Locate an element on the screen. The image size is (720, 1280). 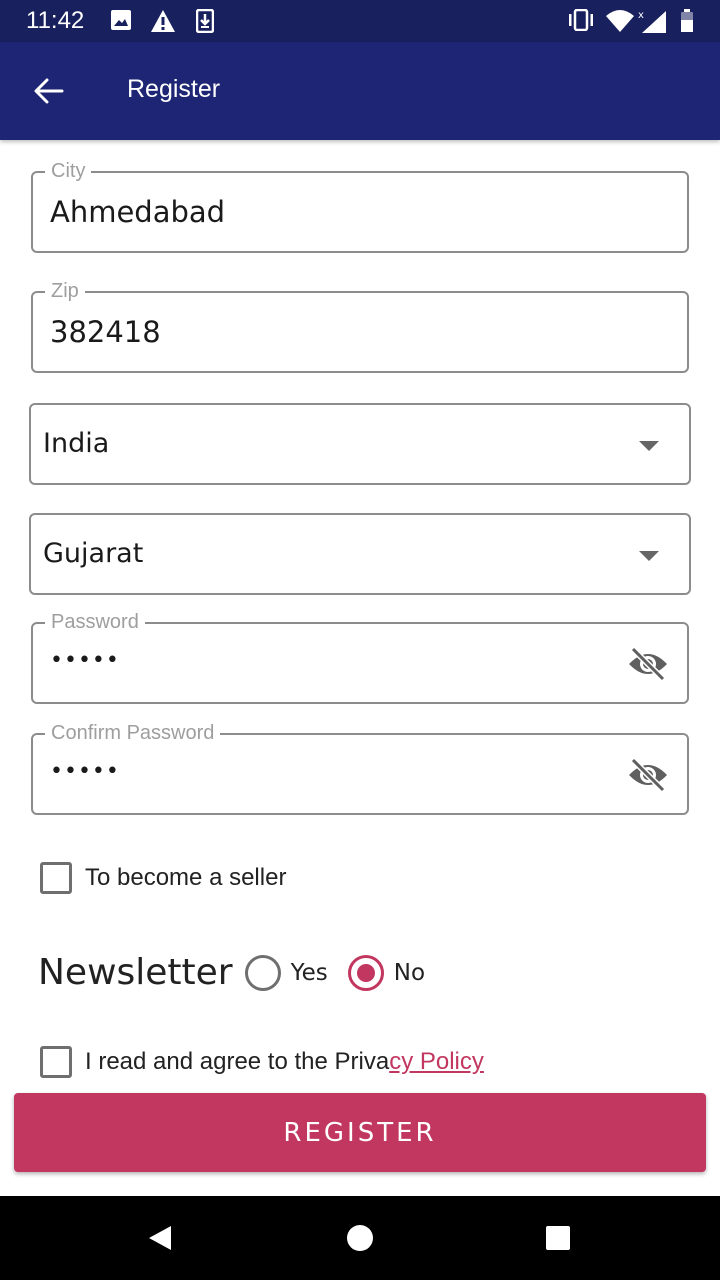
password-label: Password is located at coordinates (95, 622).